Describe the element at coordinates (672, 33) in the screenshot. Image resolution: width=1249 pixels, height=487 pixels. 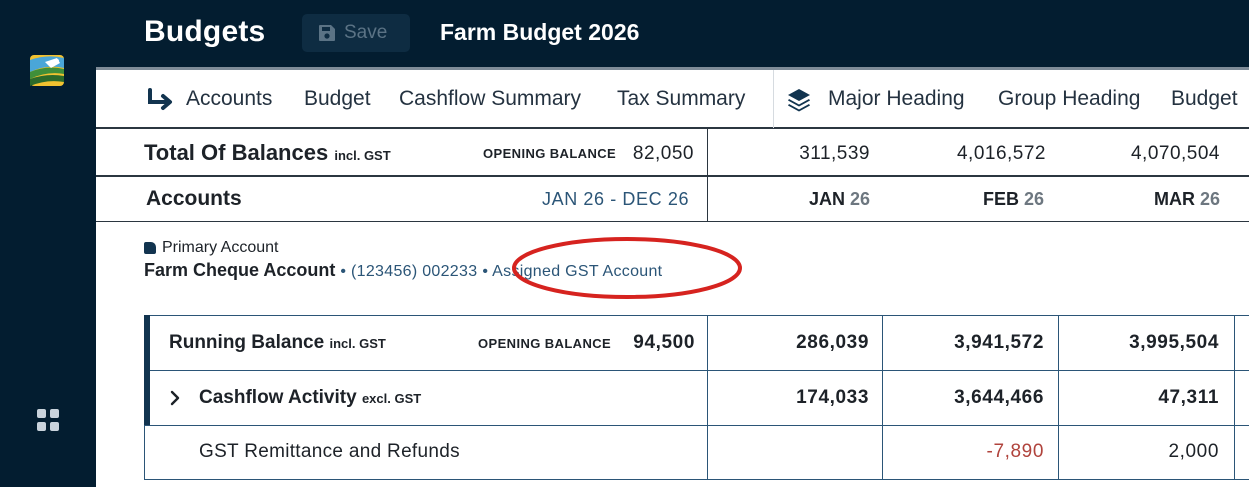
I see `header: Budgets Save Farm Budget 2026` at that location.